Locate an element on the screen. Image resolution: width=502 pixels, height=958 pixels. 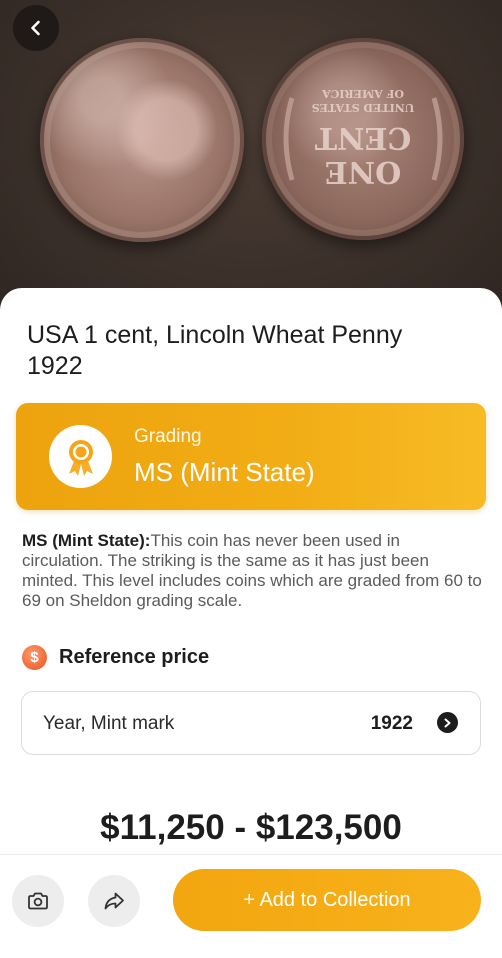
reverse-one-text: ONE is located at coordinates (363, 171).